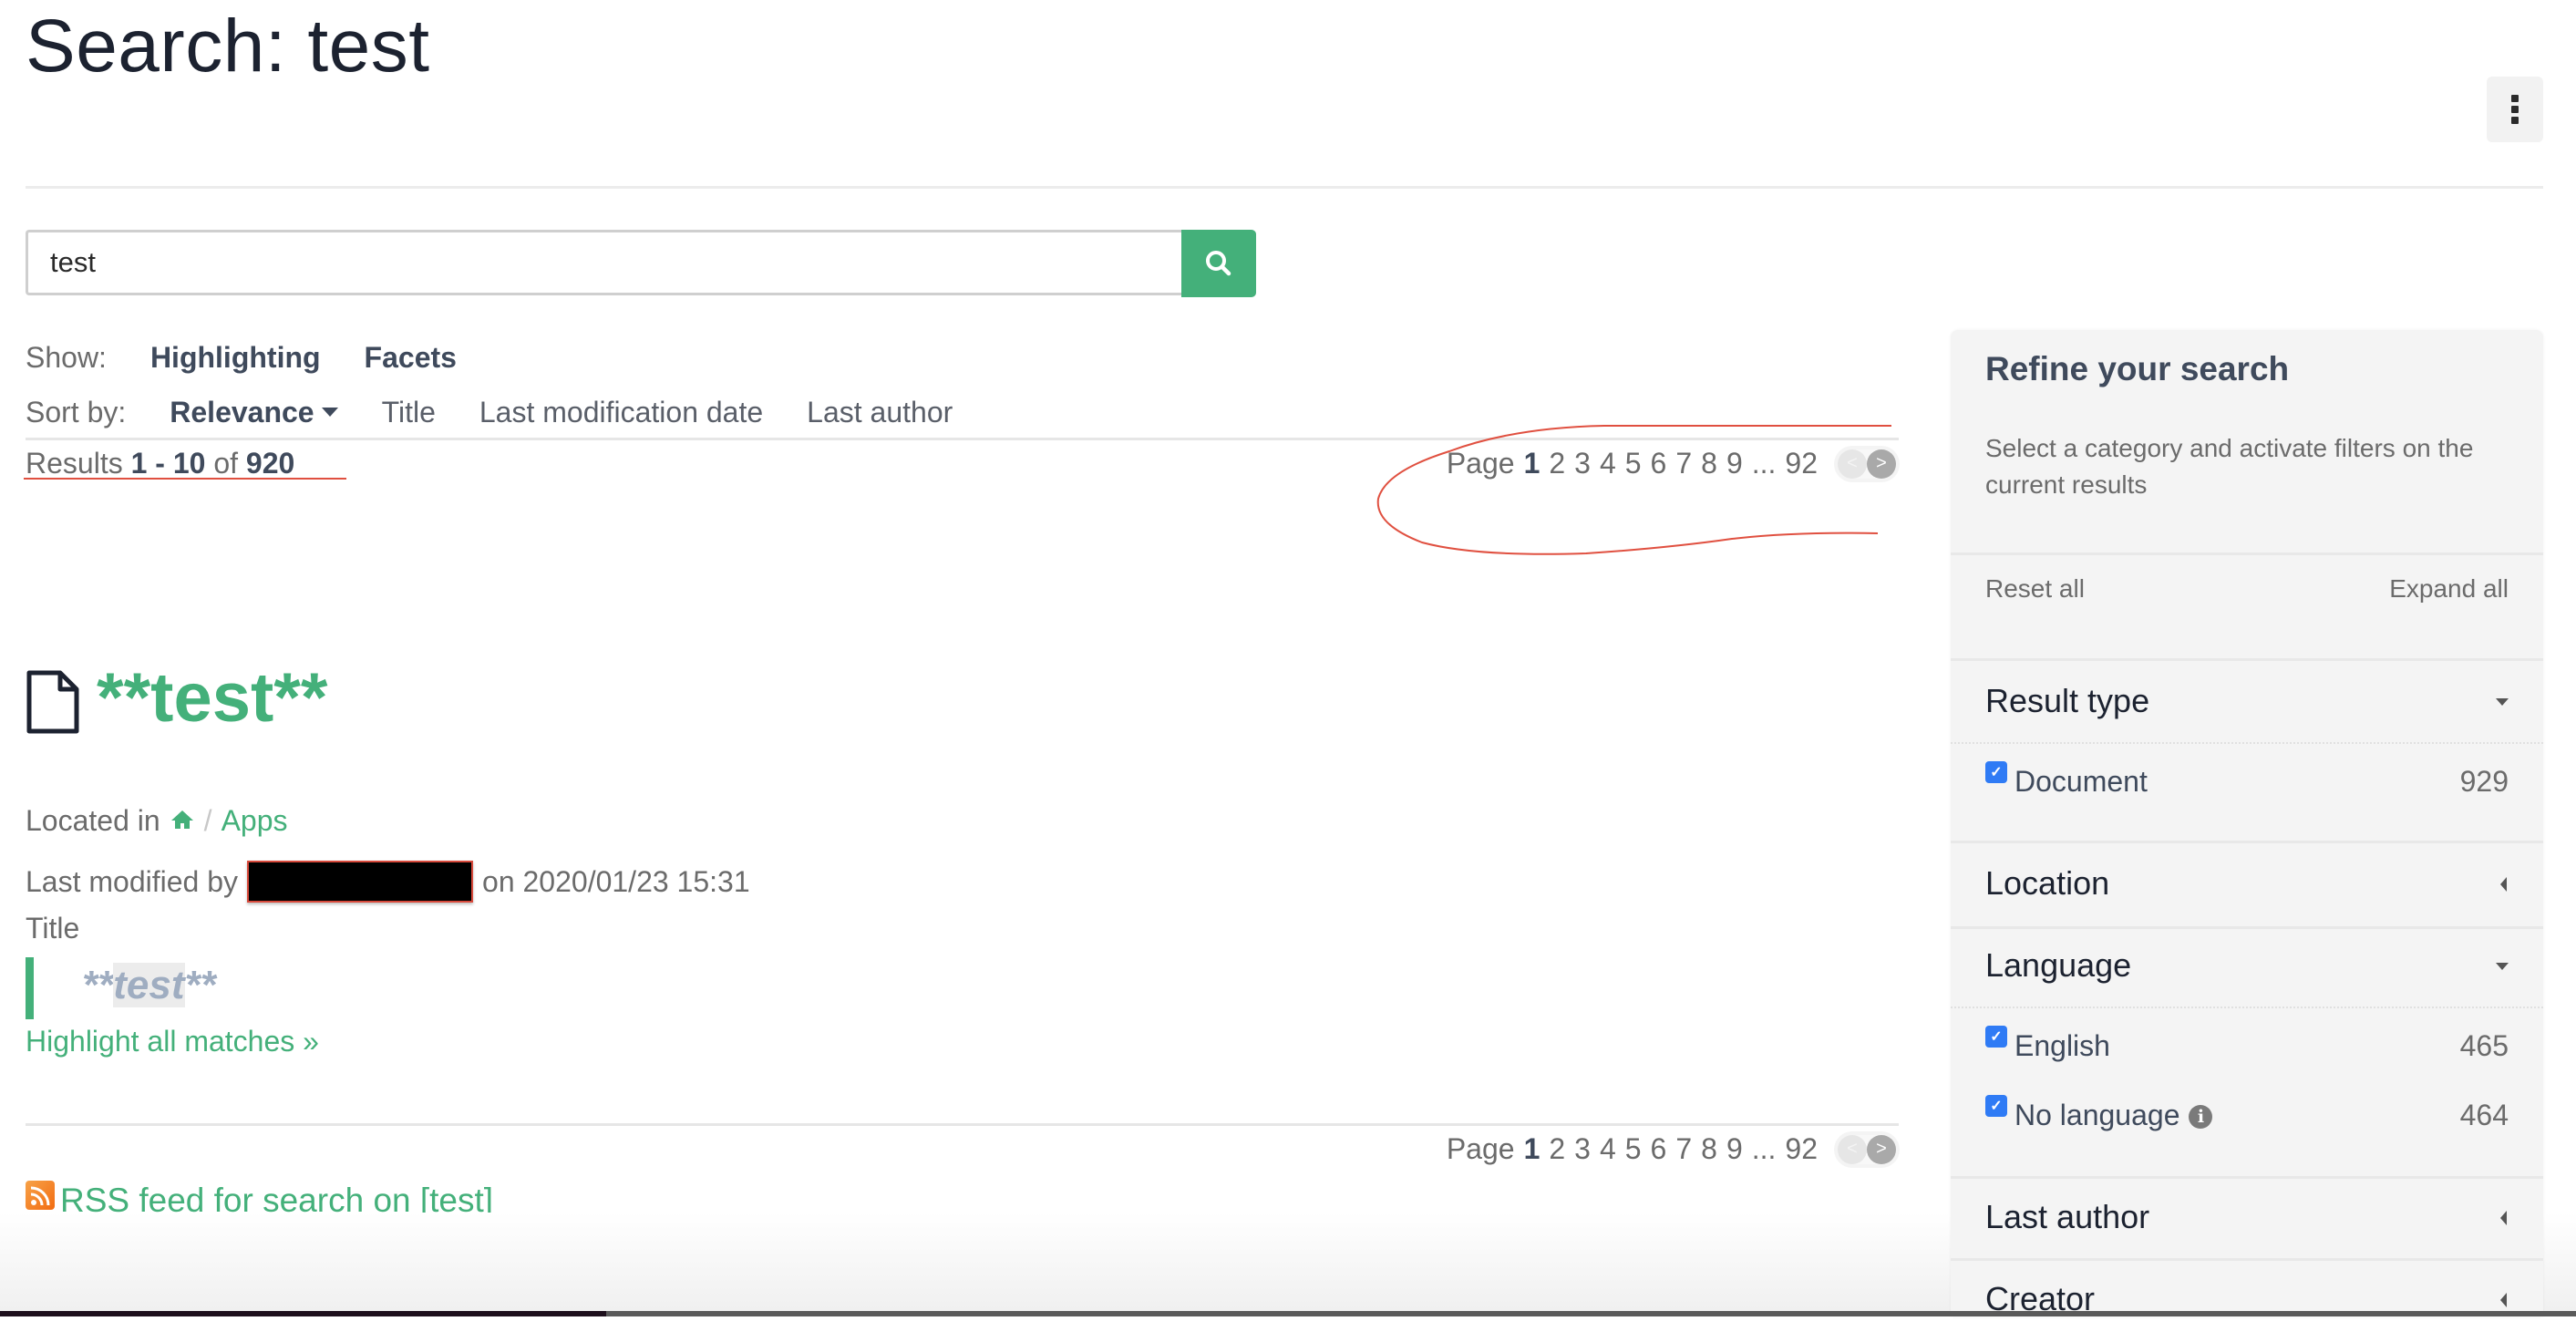 The image size is (2576, 1342). Describe the element at coordinates (2247, 967) in the screenshot. I see `facet-language-header: Language` at that location.